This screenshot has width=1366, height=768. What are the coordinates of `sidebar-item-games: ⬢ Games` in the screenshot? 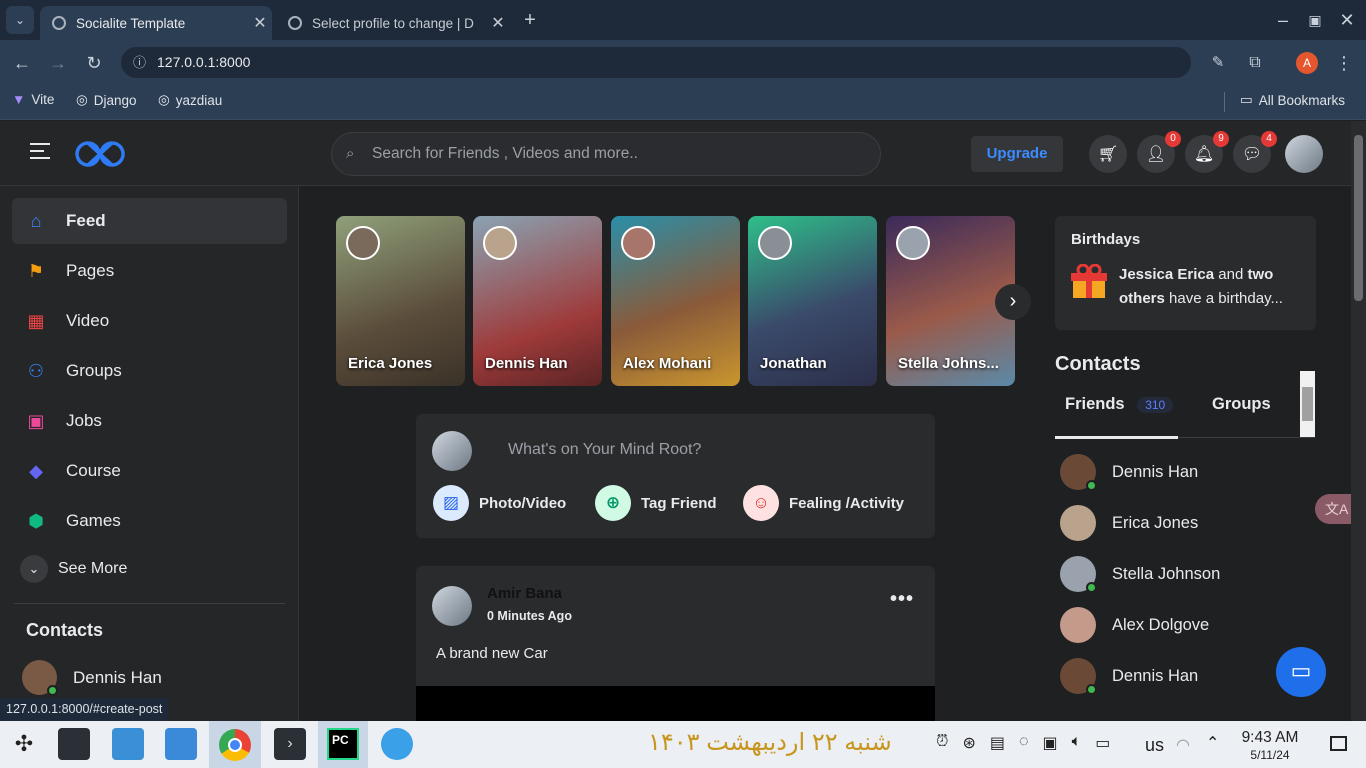 It's located at (149, 521).